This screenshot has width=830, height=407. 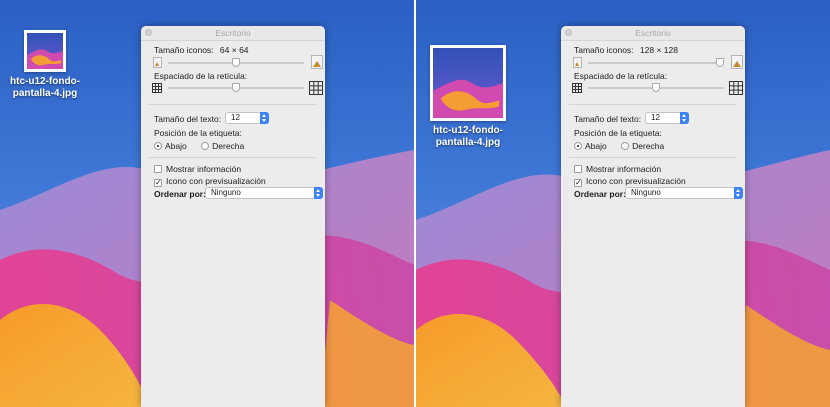 I want to click on icon-size-value: 64 × 64, so click(x=234, y=50).